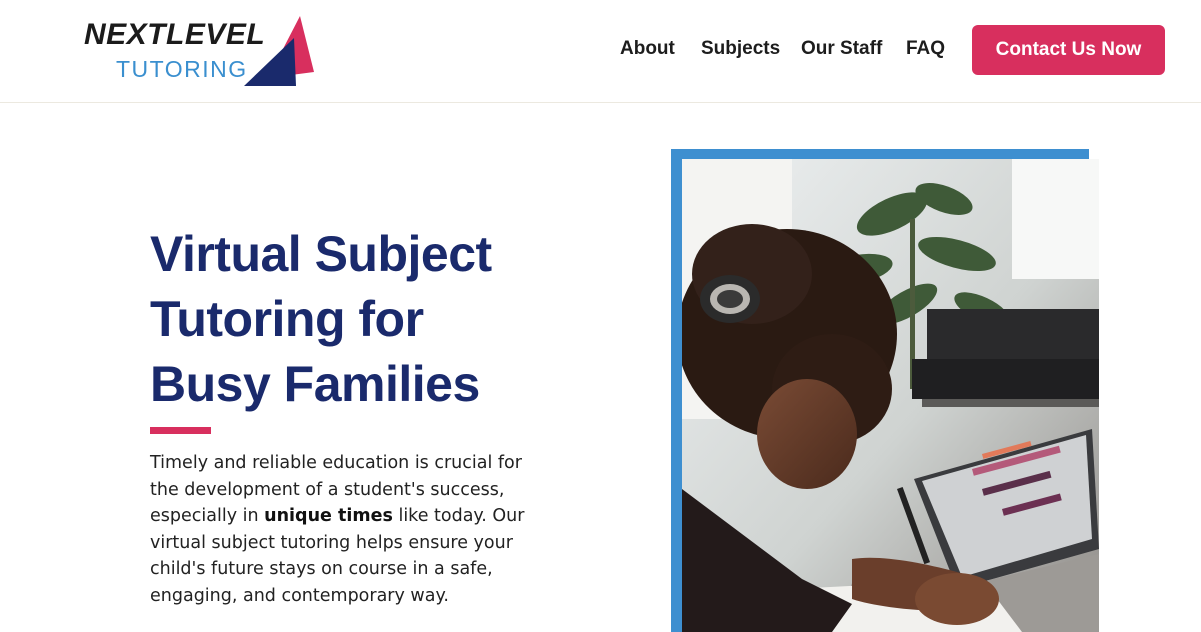 This screenshot has width=1201, height=632. I want to click on hero-title-line: Virtual Subject, so click(321, 254).